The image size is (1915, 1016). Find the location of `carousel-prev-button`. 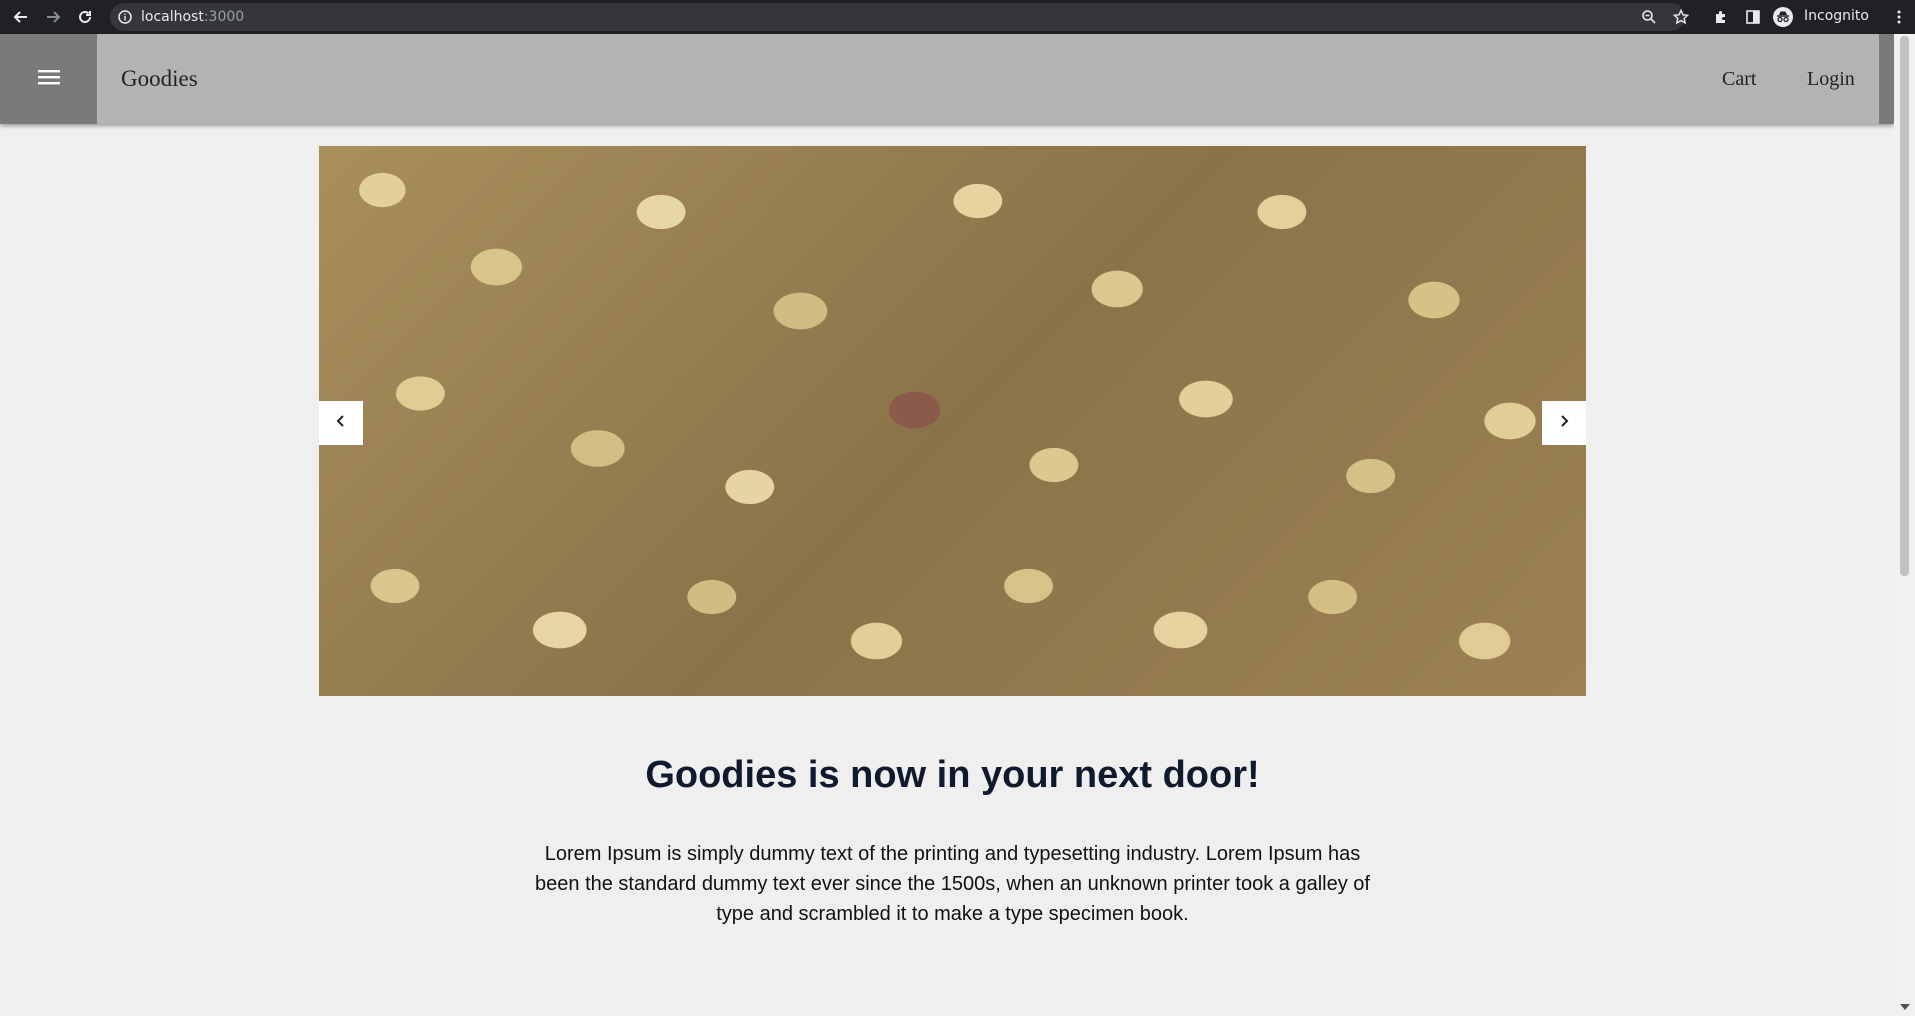

carousel-prev-button is located at coordinates (341, 423).